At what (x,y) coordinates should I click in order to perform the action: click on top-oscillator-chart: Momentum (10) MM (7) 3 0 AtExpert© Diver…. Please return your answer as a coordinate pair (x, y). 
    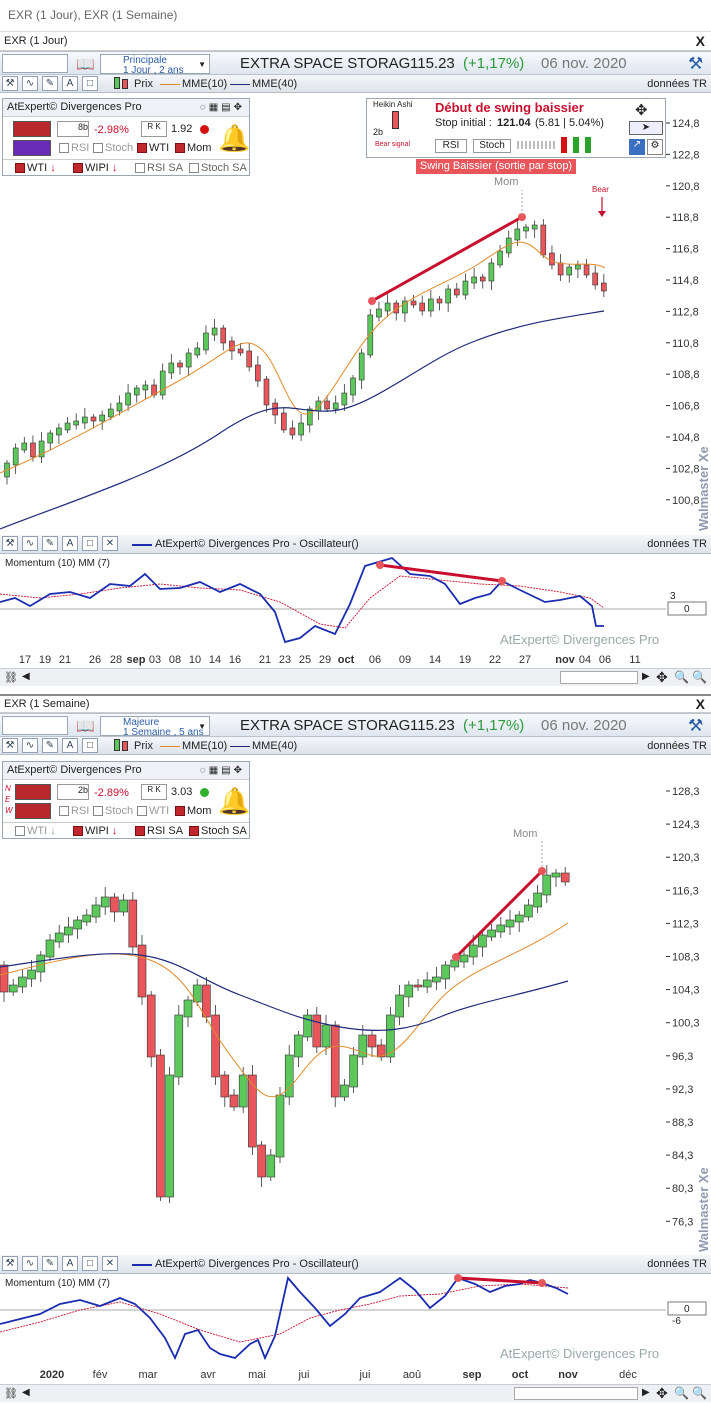
    Looking at the image, I should click on (355, 602).